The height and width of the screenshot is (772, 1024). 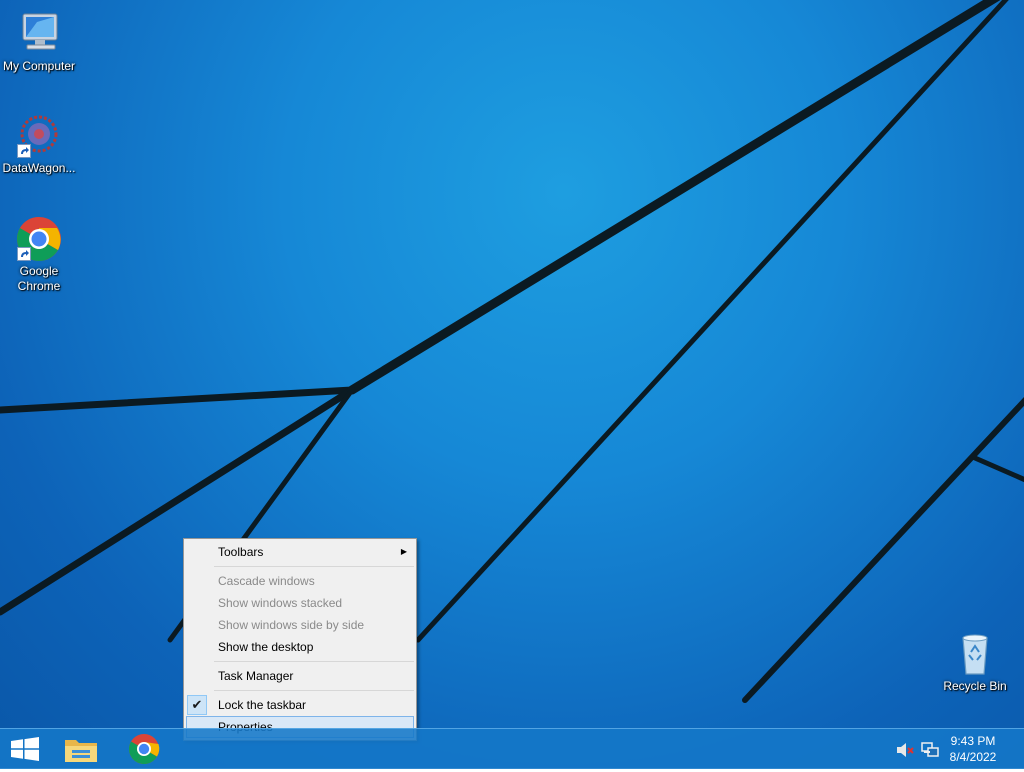 I want to click on menu-item-show-windows-side-by-side: Show windows side by side, so click(x=300, y=625).